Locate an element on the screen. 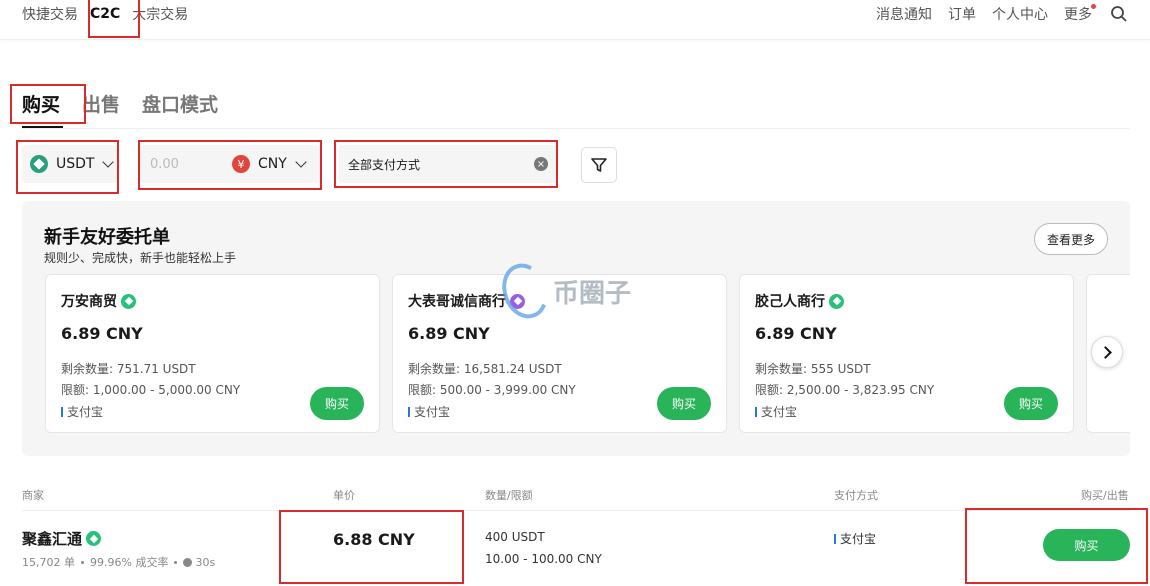  cny-icon: ¥ is located at coordinates (241, 164).